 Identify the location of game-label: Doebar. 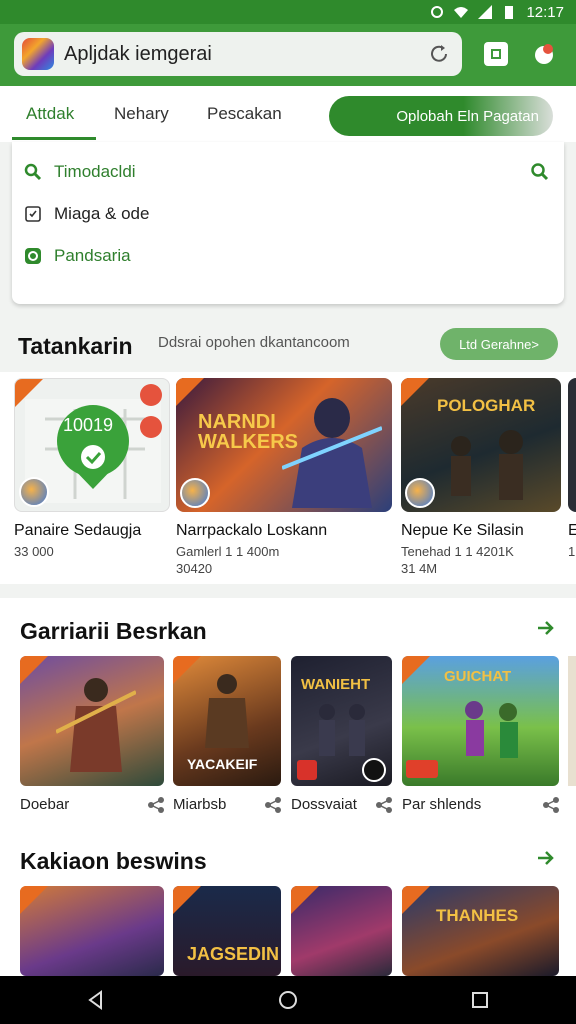
(45, 804).